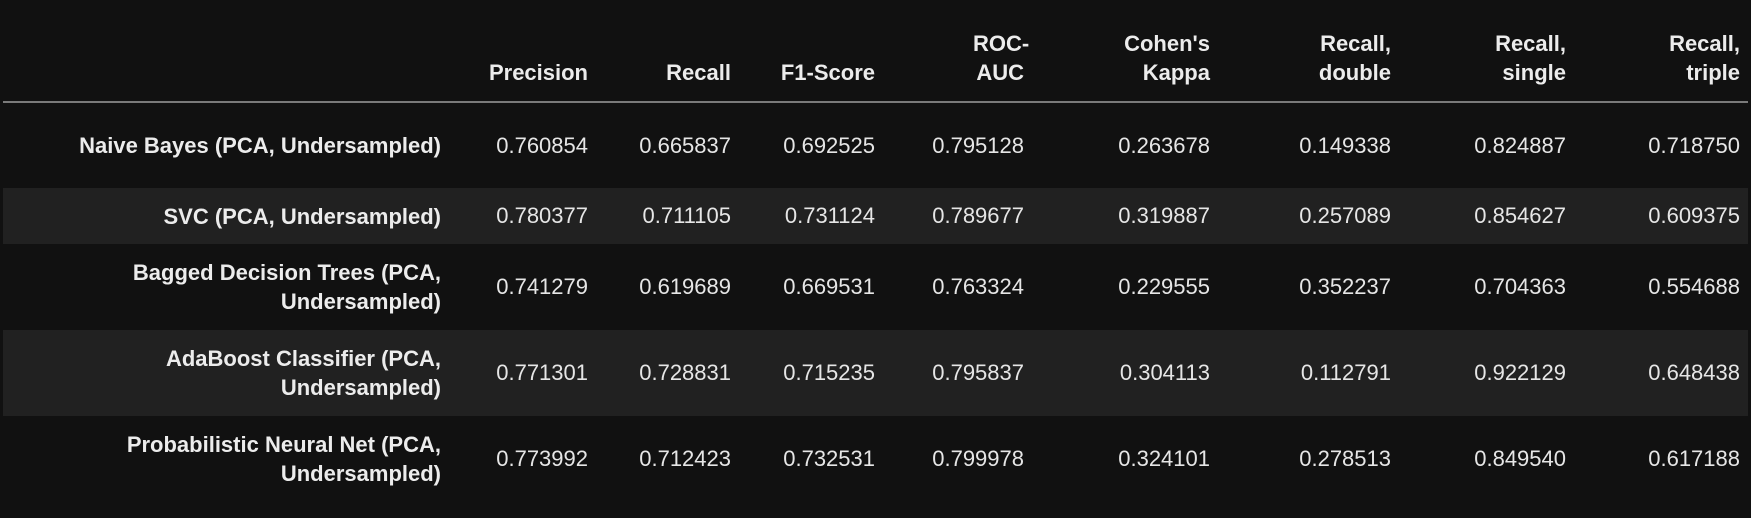  I want to click on row-label: AdaBoost Classifier (PCA, Undersampled), so click(303, 373).